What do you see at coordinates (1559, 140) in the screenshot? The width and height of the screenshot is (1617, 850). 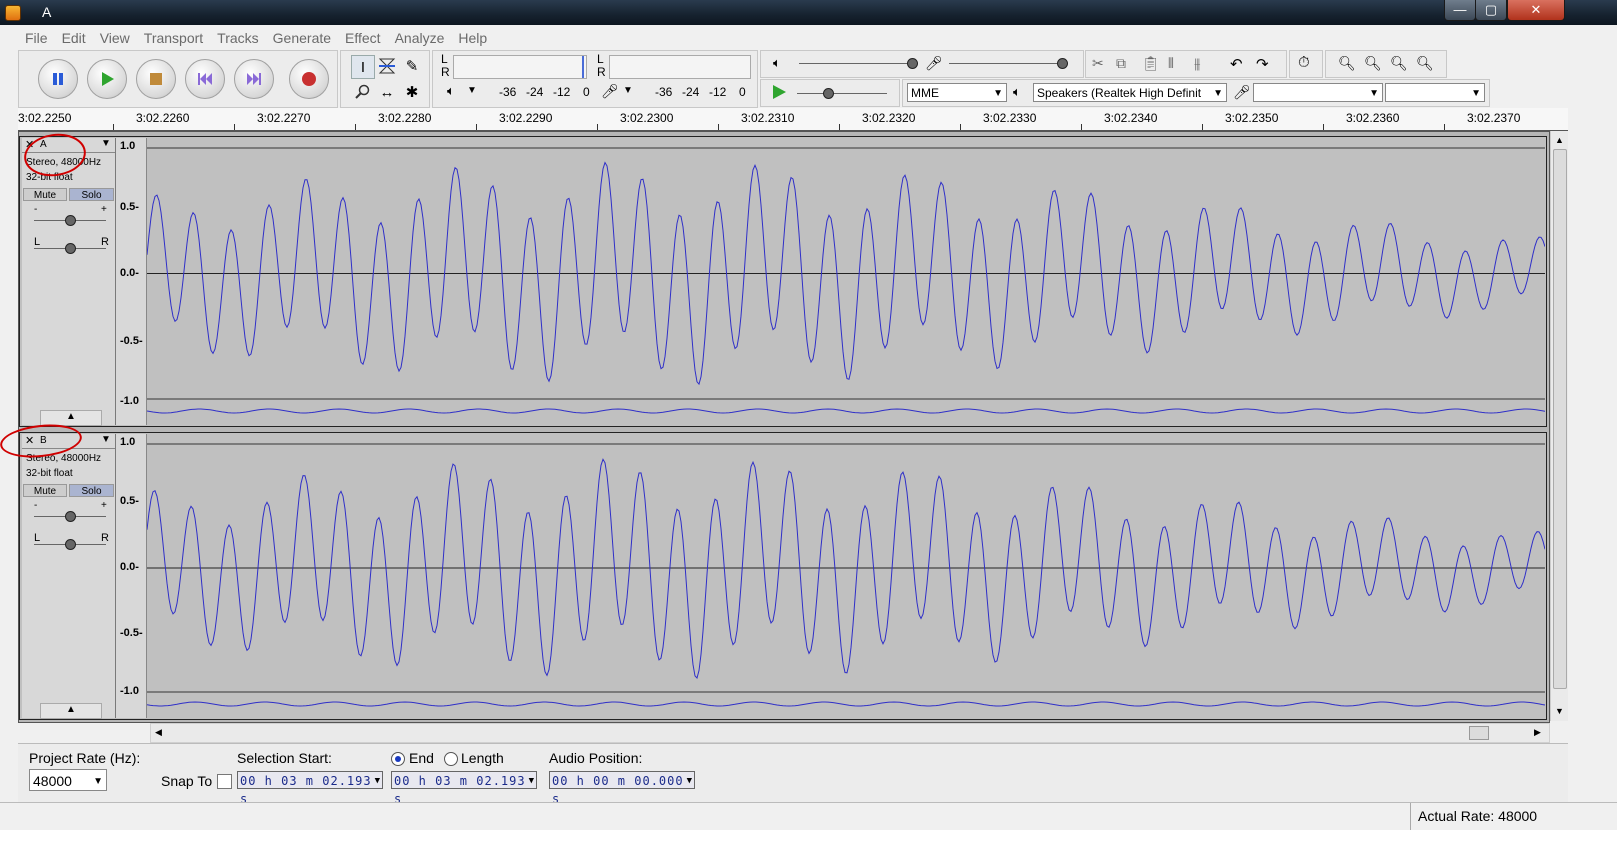 I see `scroll-up-icon: ▲` at bounding box center [1559, 140].